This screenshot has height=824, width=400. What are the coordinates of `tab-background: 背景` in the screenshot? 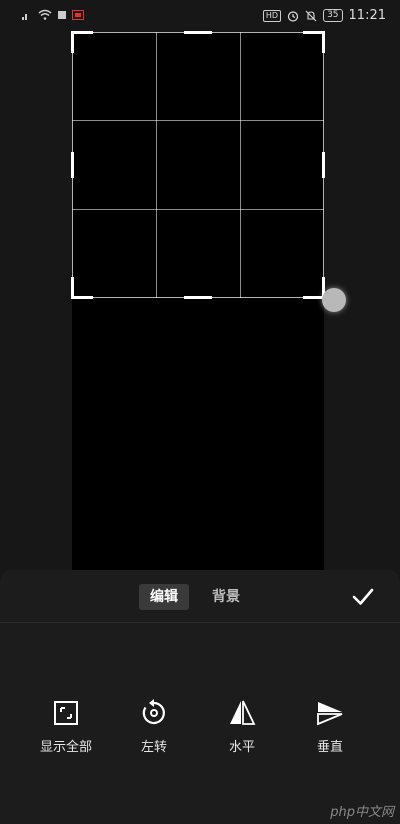 It's located at (226, 597).